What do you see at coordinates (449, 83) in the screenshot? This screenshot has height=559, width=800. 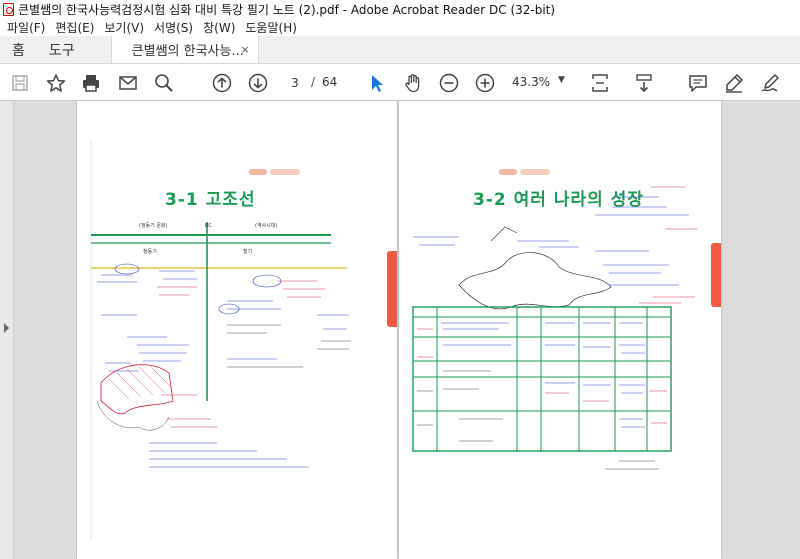 I see `zoom-out-icon` at bounding box center [449, 83].